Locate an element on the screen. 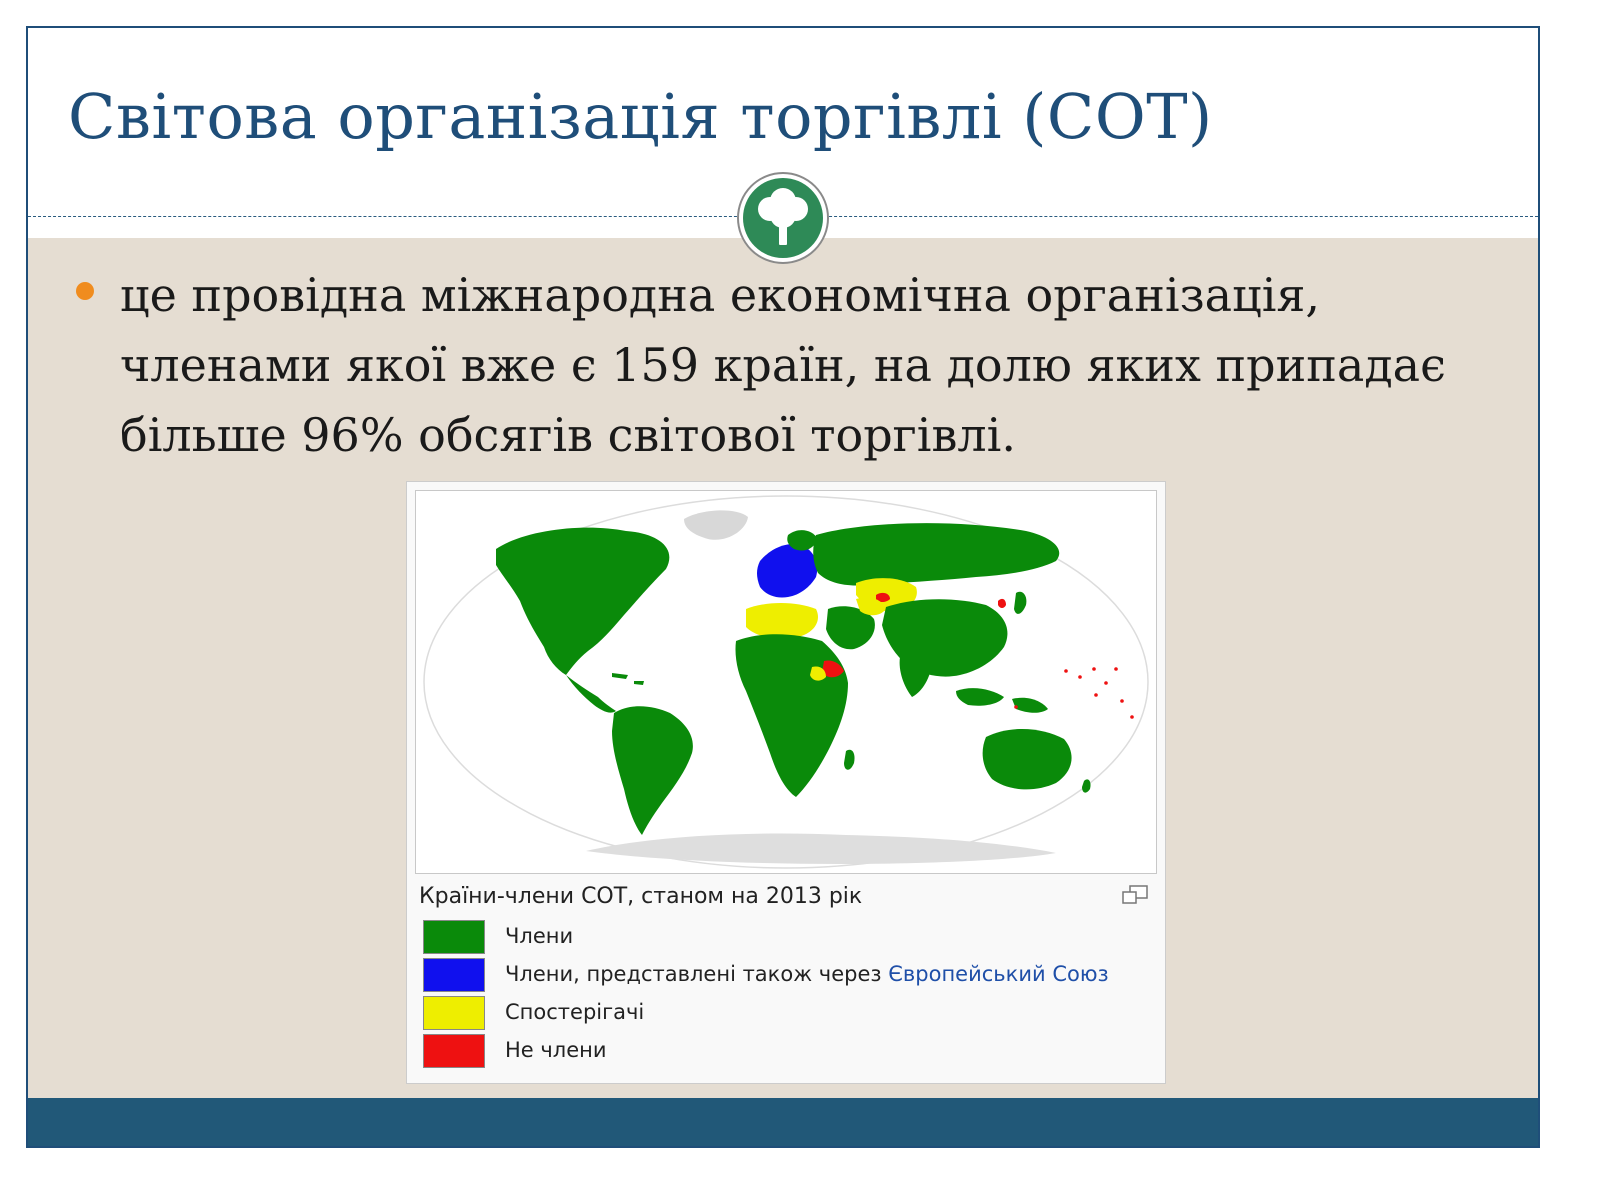 This screenshot has width=1600, height=1200. legend-swatch-non-members is located at coordinates (454, 1051).